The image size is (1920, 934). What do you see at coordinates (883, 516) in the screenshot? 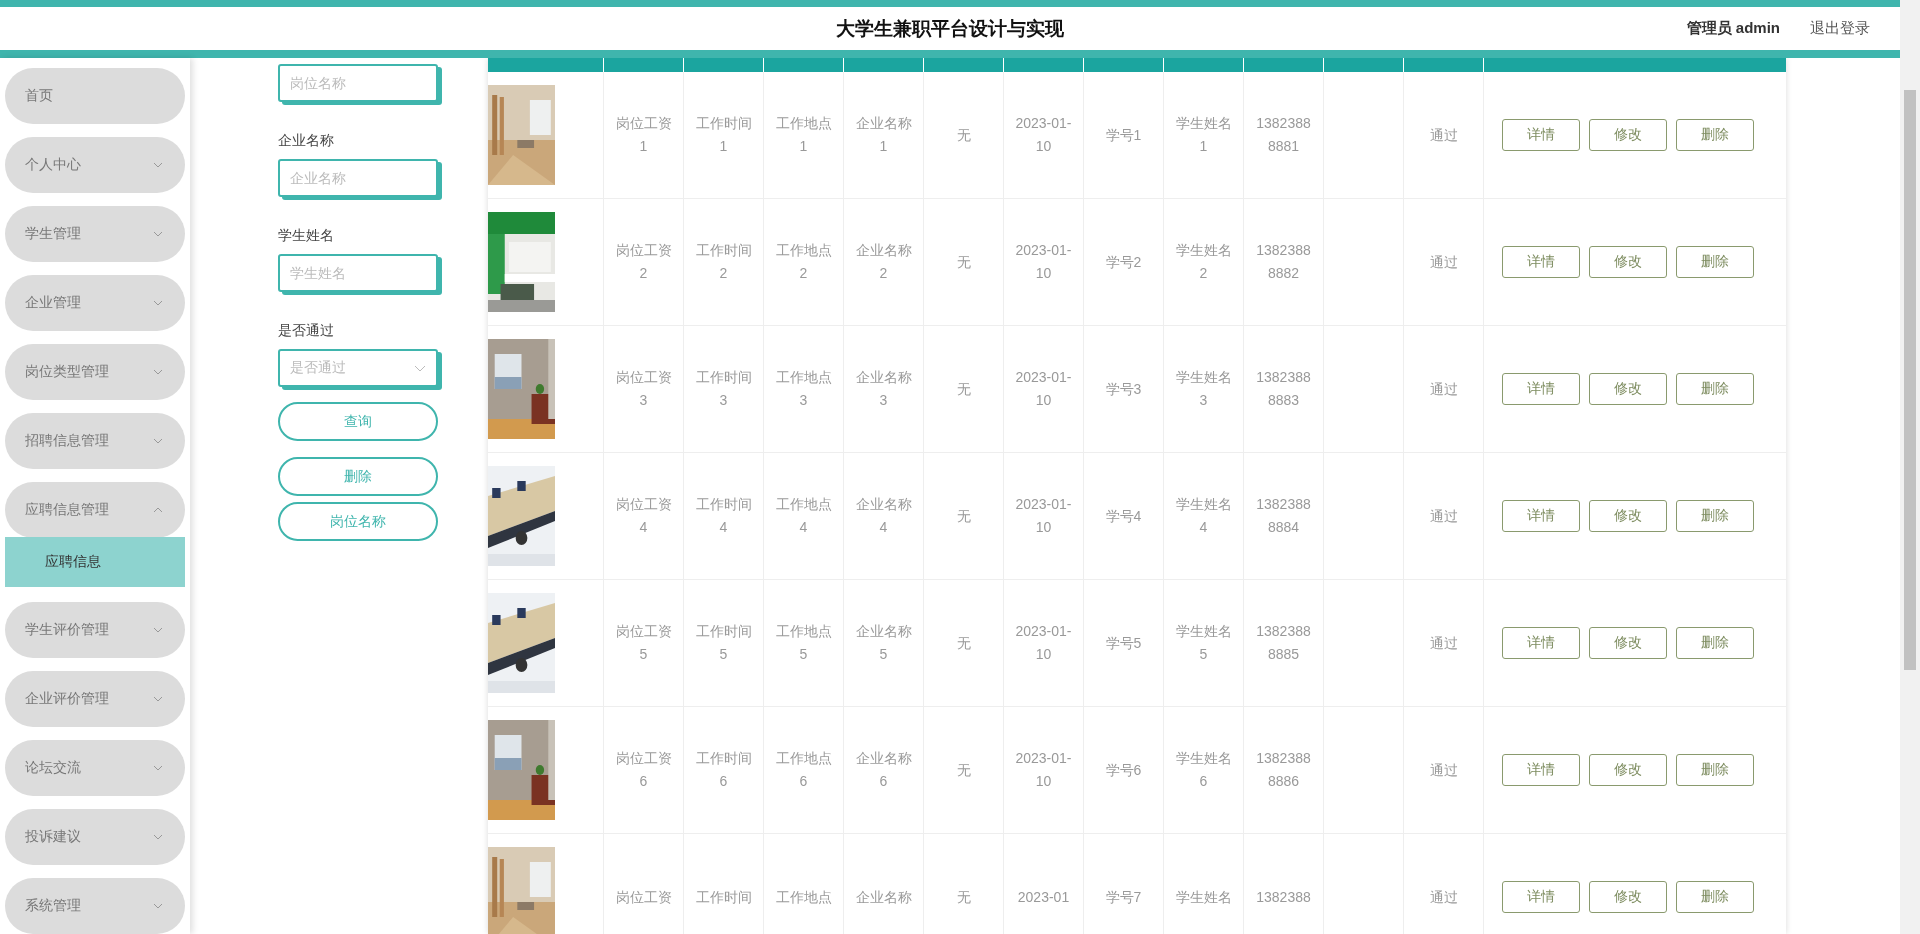
I see `table-cell-text: 企业名称4` at bounding box center [883, 516].